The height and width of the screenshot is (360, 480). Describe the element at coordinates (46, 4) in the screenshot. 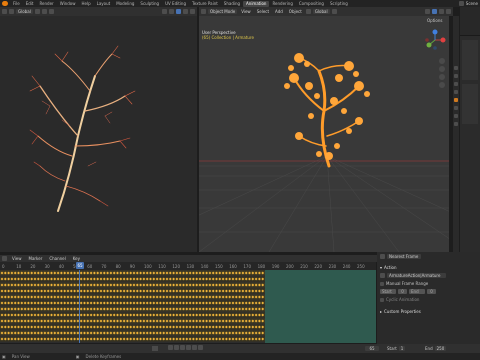

I see `menu-render: Render` at that location.